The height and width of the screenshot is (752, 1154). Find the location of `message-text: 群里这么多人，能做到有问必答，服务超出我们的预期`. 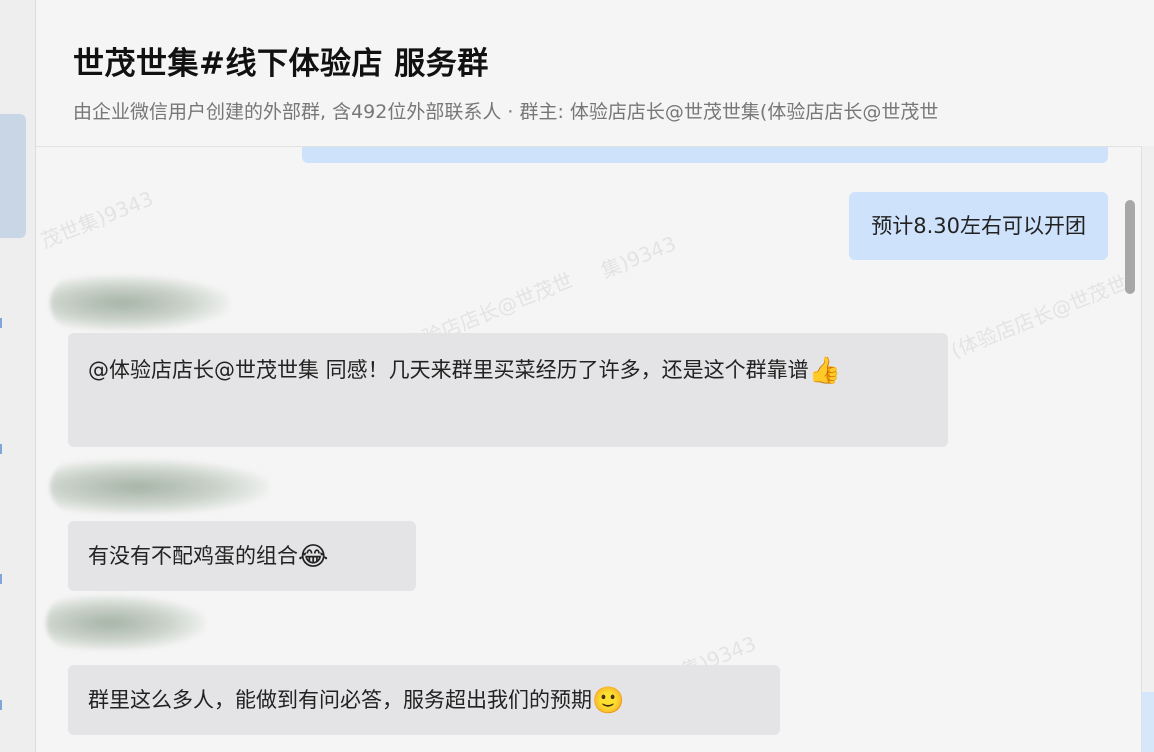

message-text: 群里这么多人，能做到有问必答，服务超出我们的预期 is located at coordinates (340, 700).